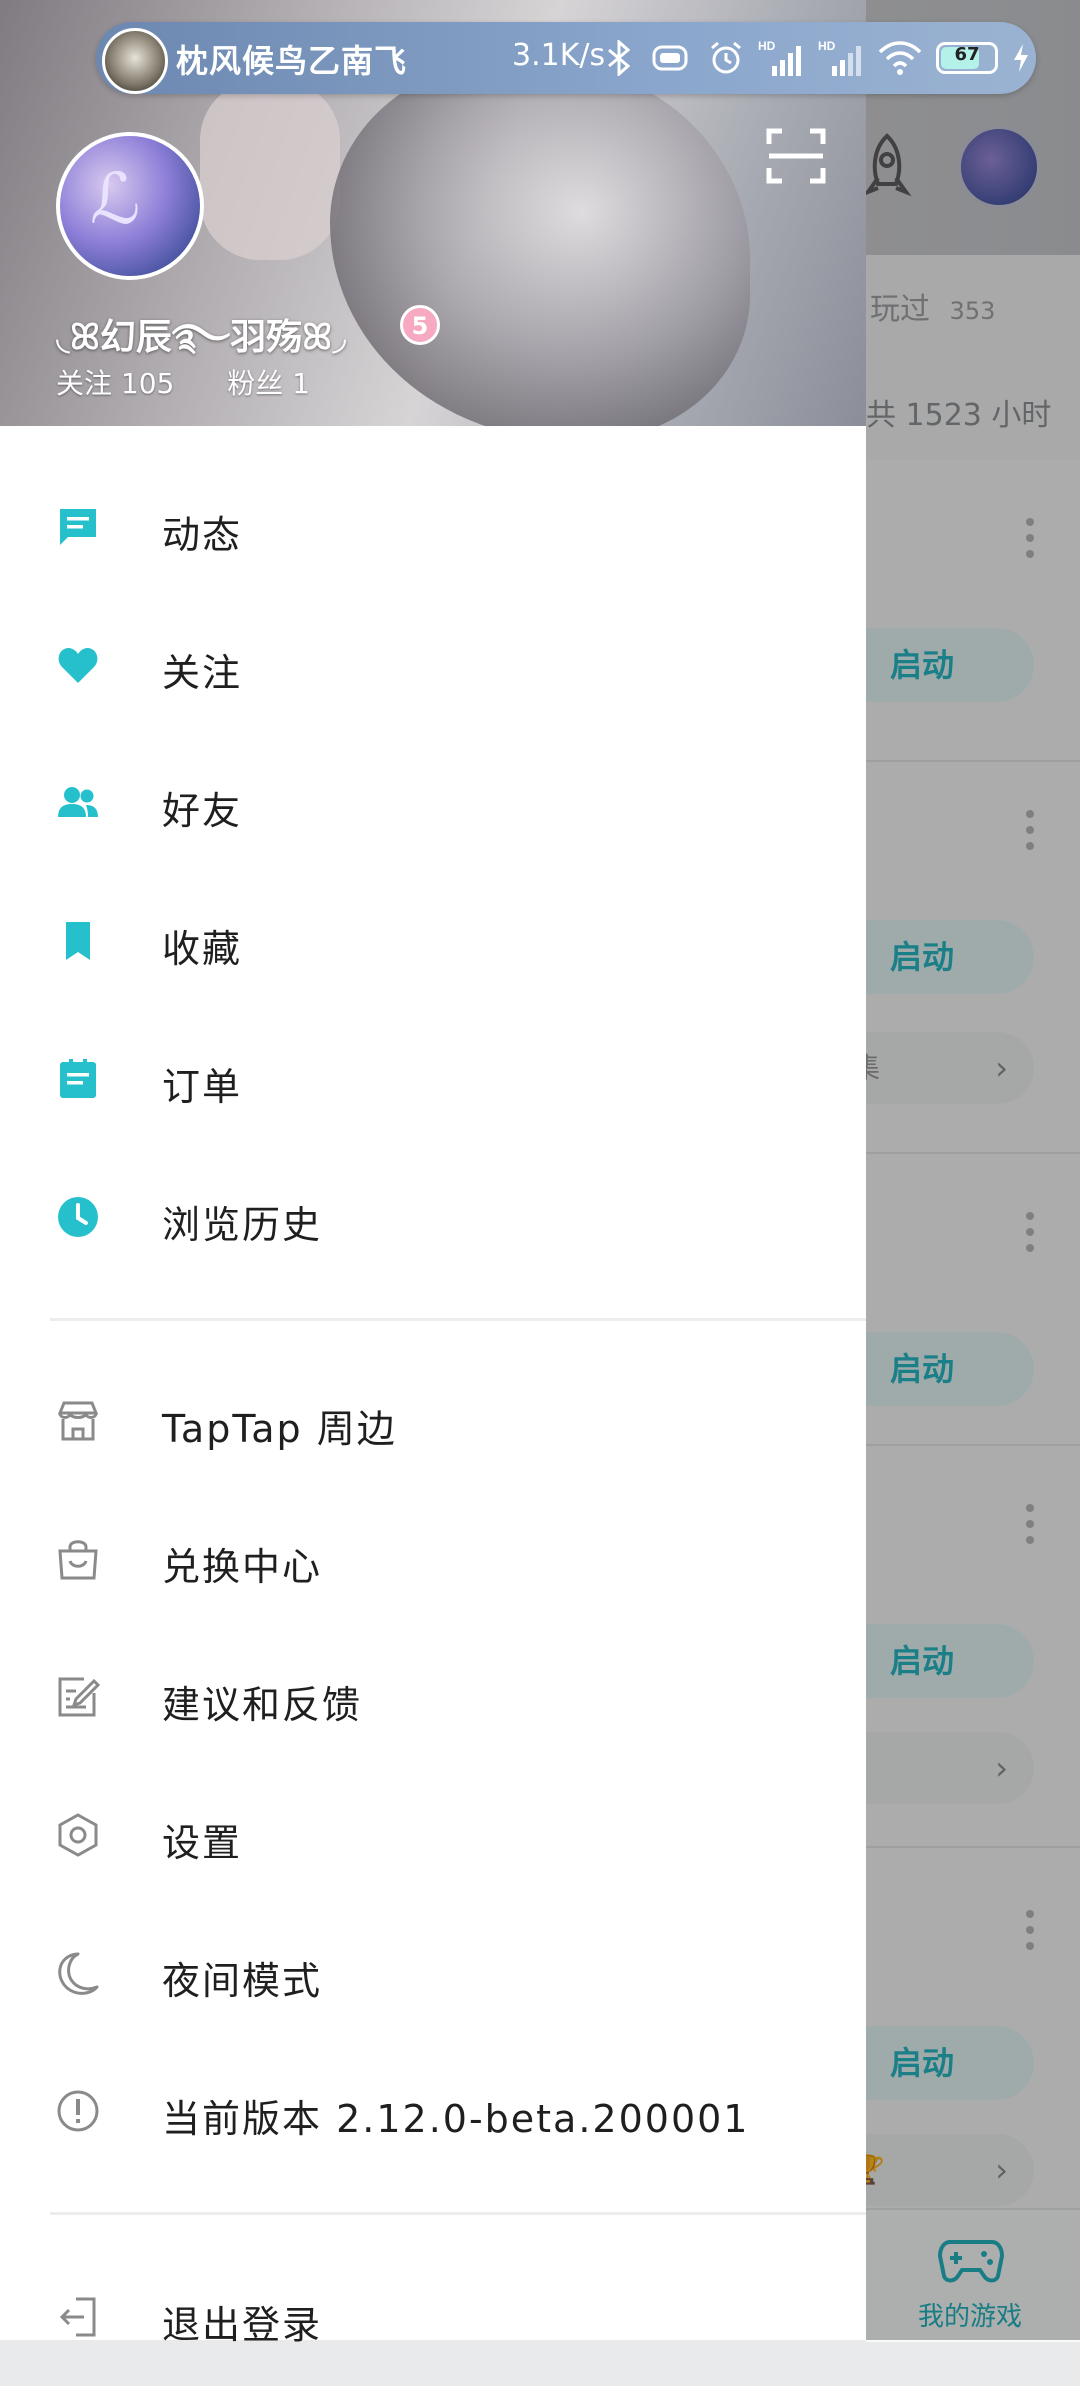 Image resolution: width=1080 pixels, height=2386 pixels. I want to click on status-icons: HD HD 67, so click(818, 58).